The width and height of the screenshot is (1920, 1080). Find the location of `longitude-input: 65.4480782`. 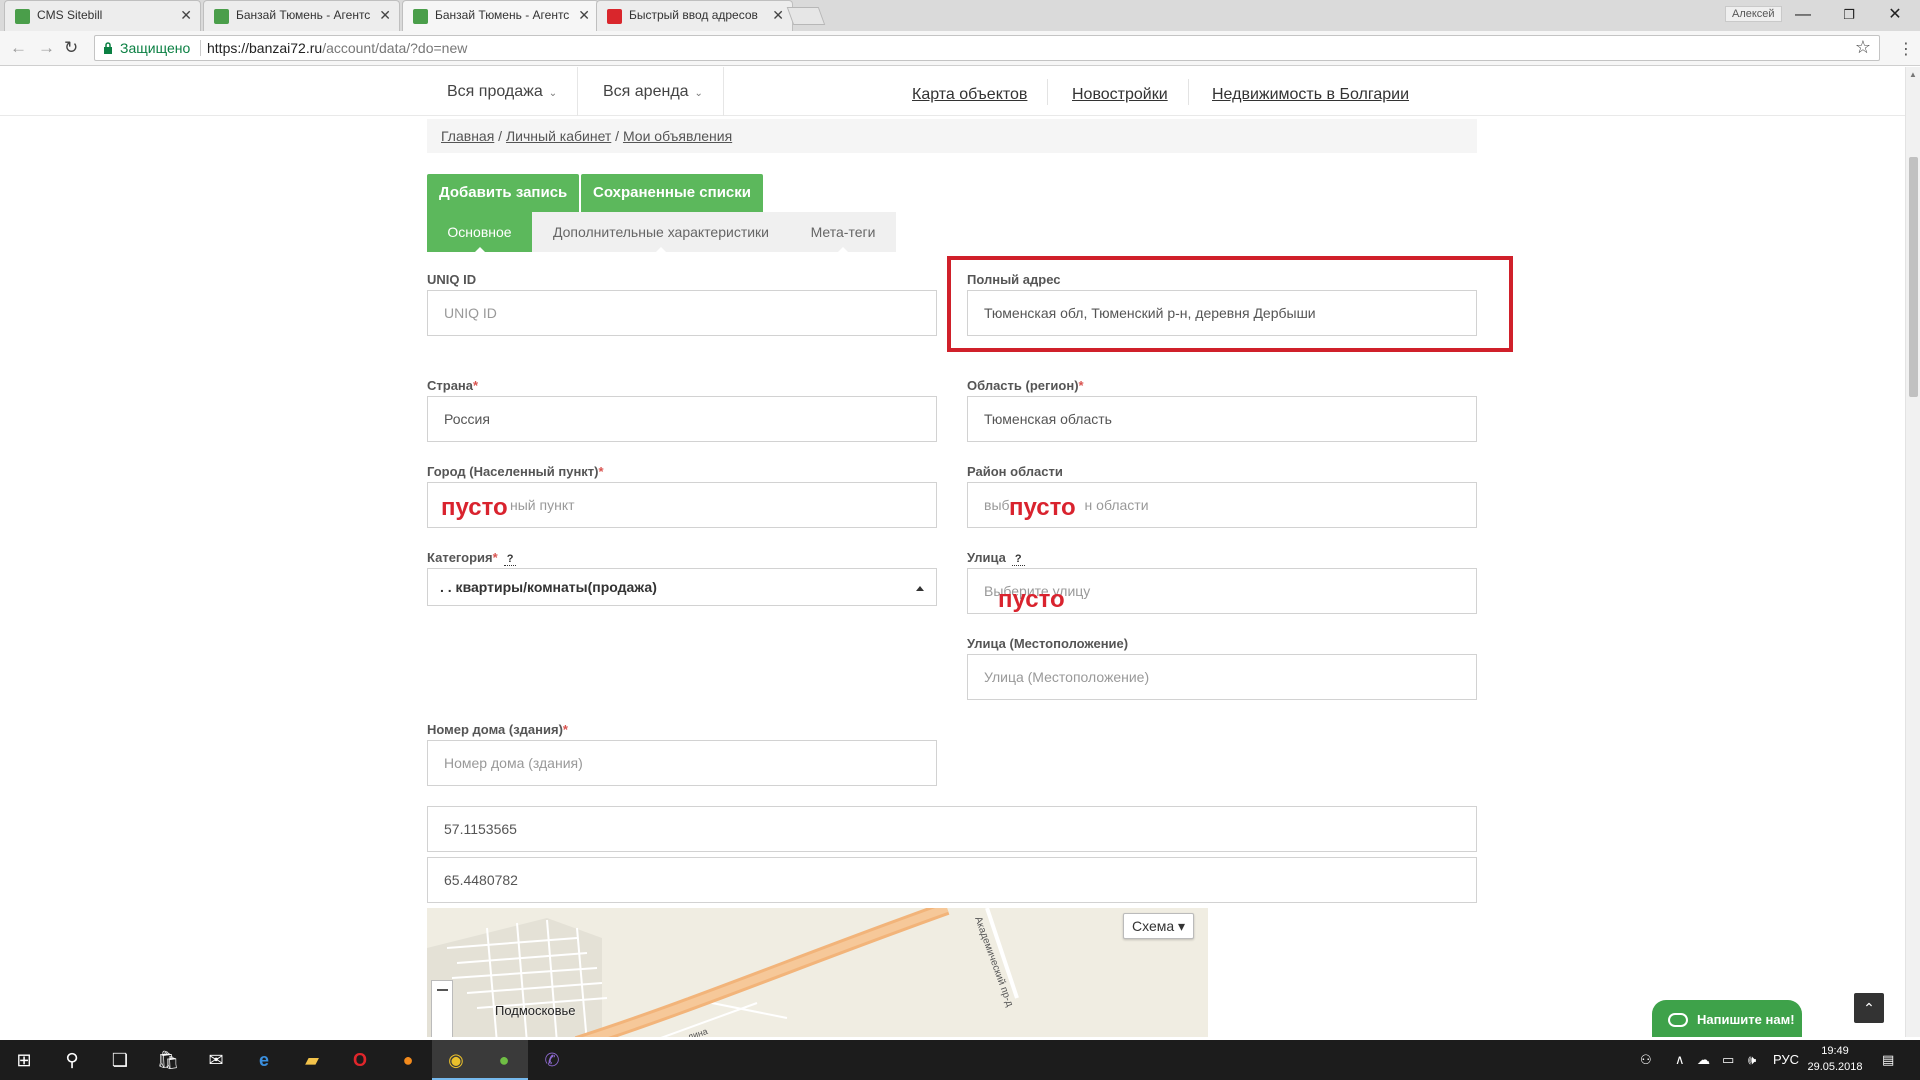

longitude-input: 65.4480782 is located at coordinates (952, 880).